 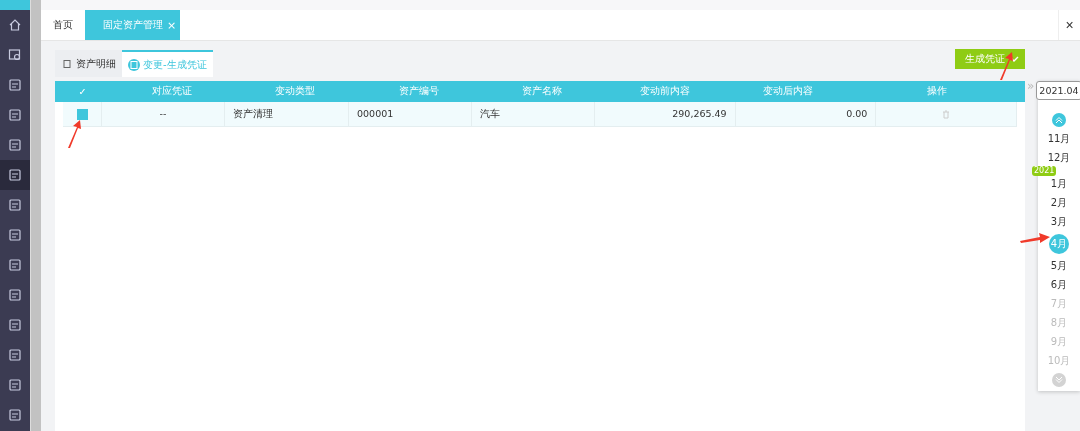 What do you see at coordinates (63, 25) in the screenshot?
I see `page-tab: 首页` at bounding box center [63, 25].